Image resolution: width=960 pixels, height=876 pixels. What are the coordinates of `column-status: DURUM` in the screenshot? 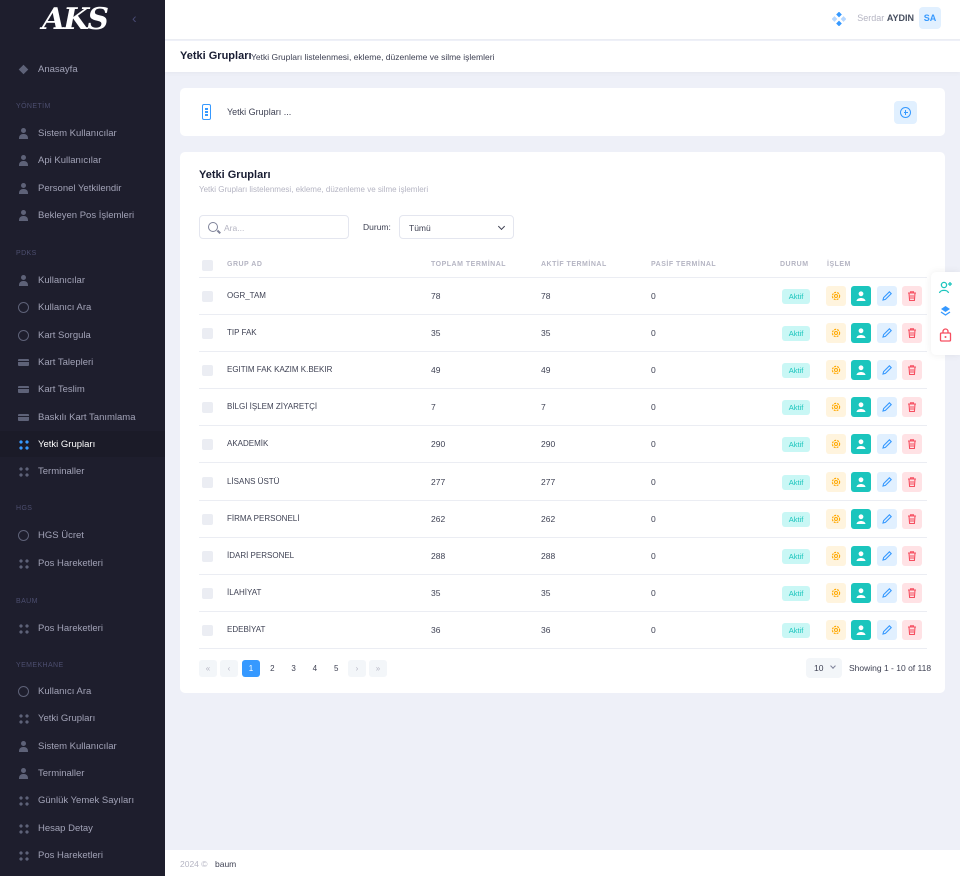 It's located at (794, 264).